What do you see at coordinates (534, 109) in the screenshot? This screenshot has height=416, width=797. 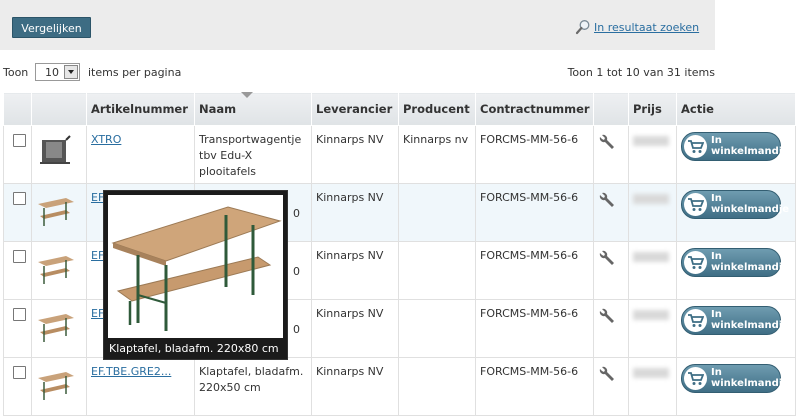 I see `header-contract: Contractnummer` at bounding box center [534, 109].